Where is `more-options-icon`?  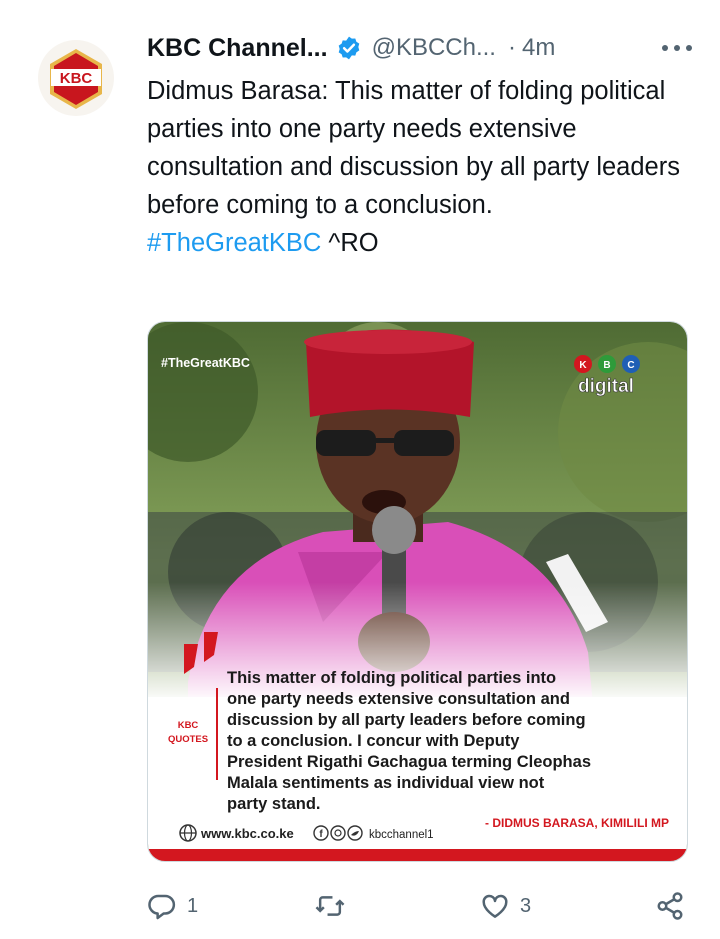
more-options-icon is located at coordinates (677, 48).